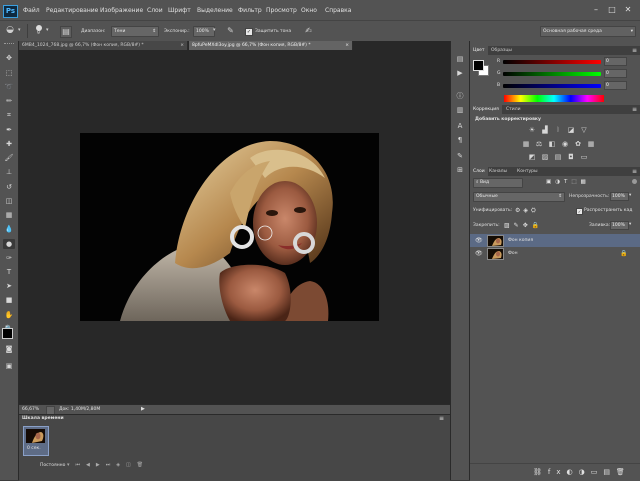  What do you see at coordinates (9, 201) in the screenshot?
I see `eraser-tool-icon: ◫` at bounding box center [9, 201].